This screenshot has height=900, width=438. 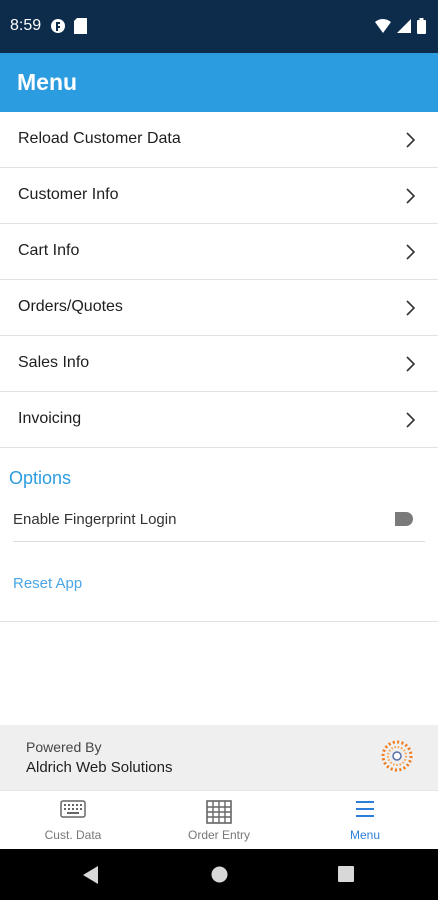 I want to click on tab-order-entry: Order Entry, so click(x=219, y=820).